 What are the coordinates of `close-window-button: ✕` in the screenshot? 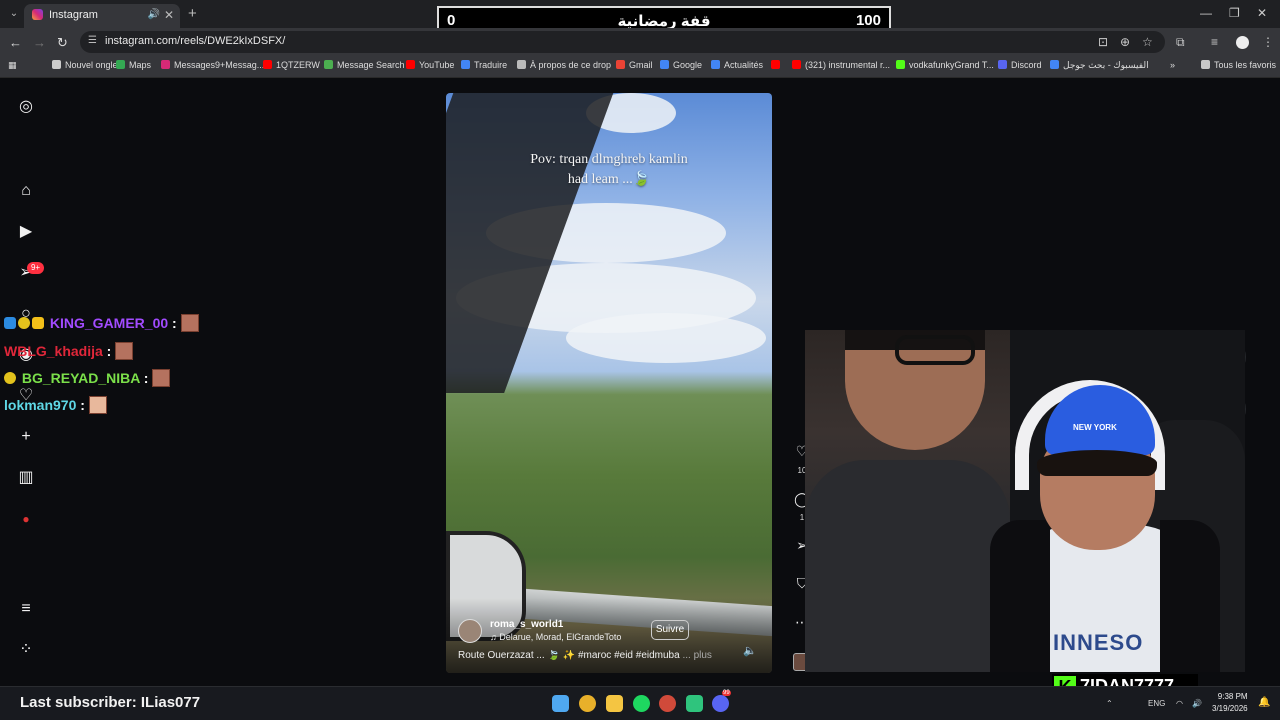 It's located at (1262, 13).